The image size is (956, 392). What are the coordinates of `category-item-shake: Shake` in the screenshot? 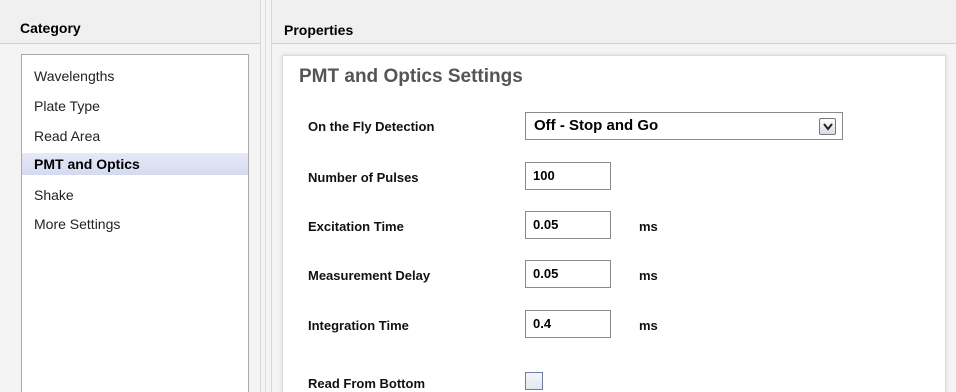 It's located at (135, 195).